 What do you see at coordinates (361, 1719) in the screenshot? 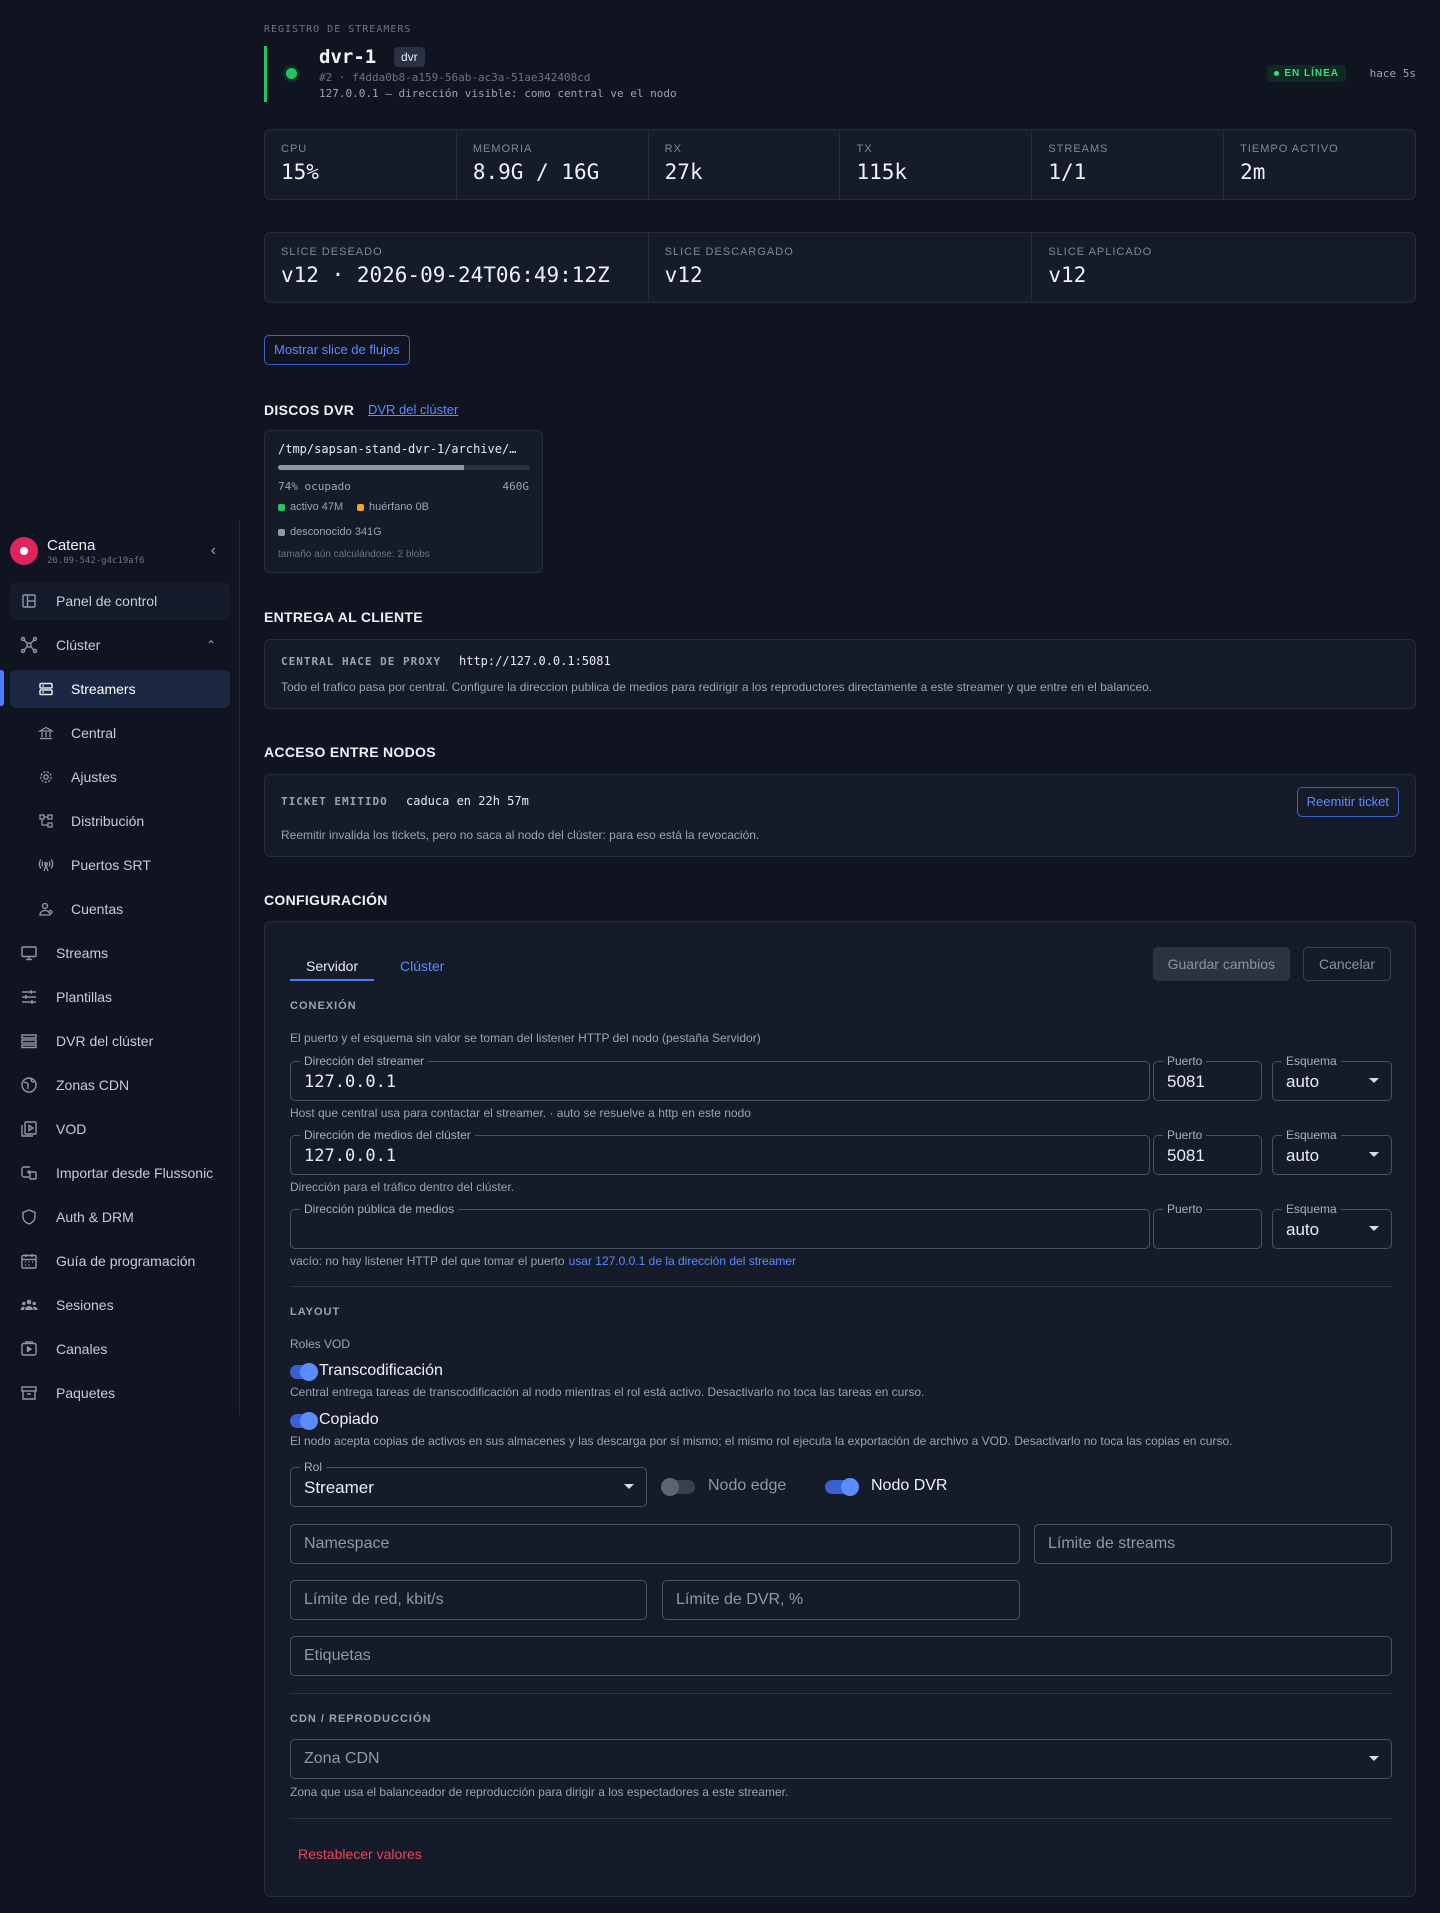
I see `cdn-title: CDN / REPRODUCCIÓN` at bounding box center [361, 1719].